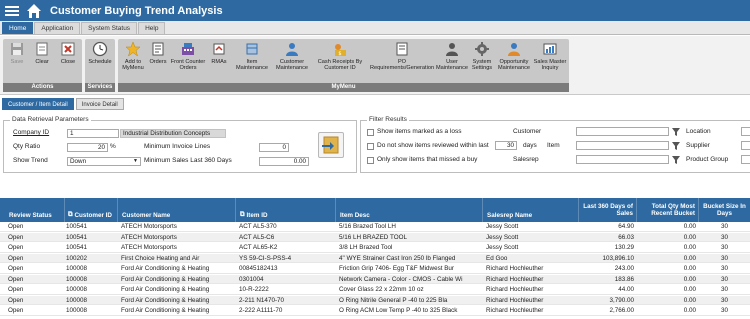  I want to click on po-requirements-button: PO Requirements/Generation, so click(402, 56).